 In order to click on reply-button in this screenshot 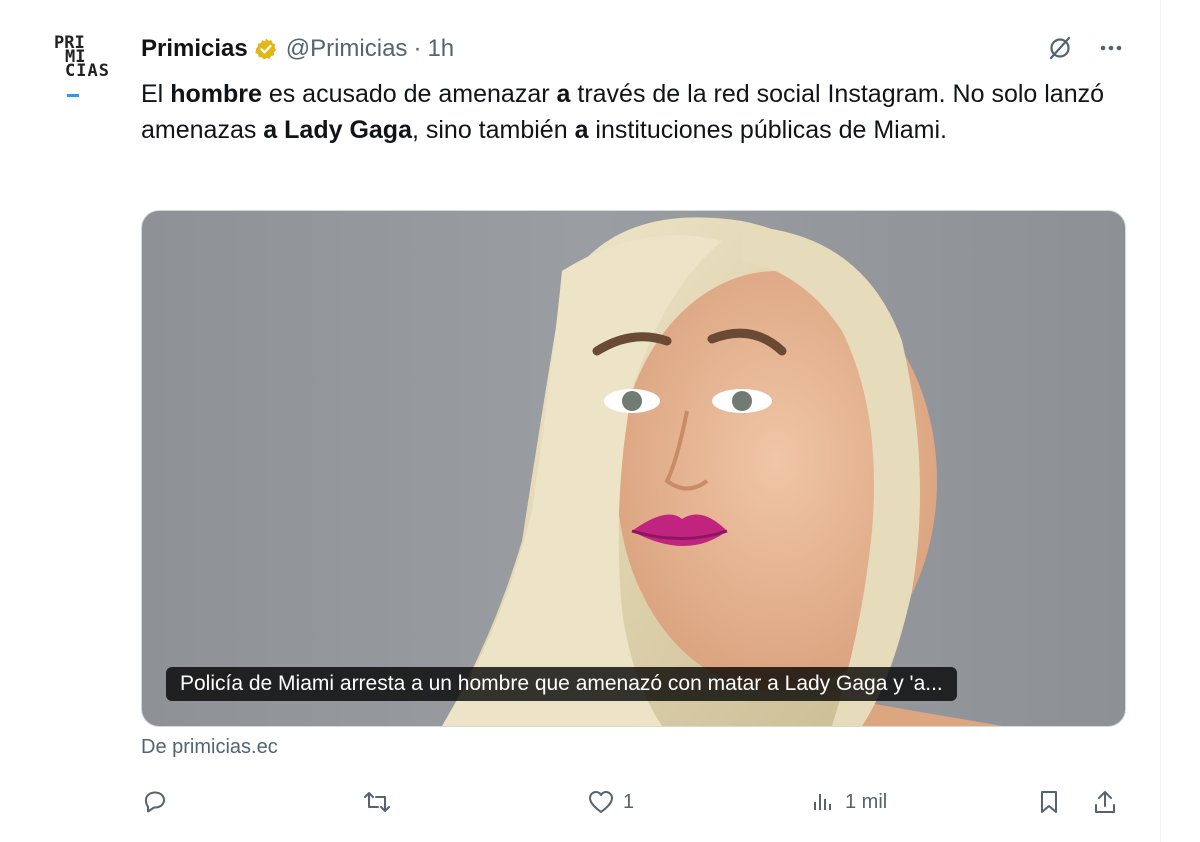, I will do `click(159, 802)`.